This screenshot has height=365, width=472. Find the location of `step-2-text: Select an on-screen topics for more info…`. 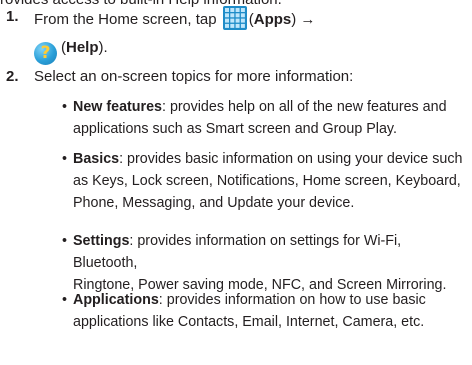

step-2-text: Select an on-screen topics for more info… is located at coordinates (194, 76).